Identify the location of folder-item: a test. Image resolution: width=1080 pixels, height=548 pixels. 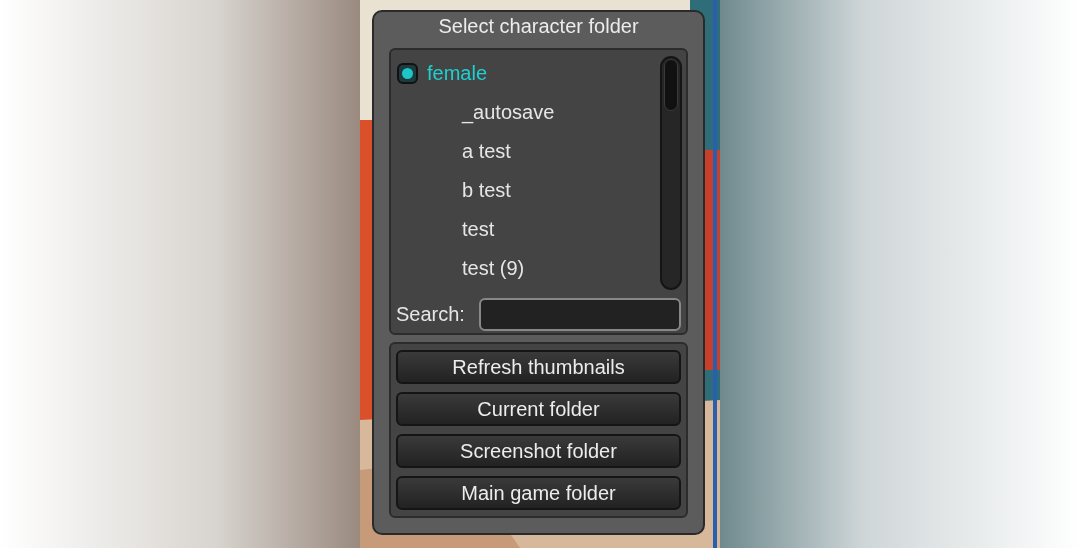
(486, 152).